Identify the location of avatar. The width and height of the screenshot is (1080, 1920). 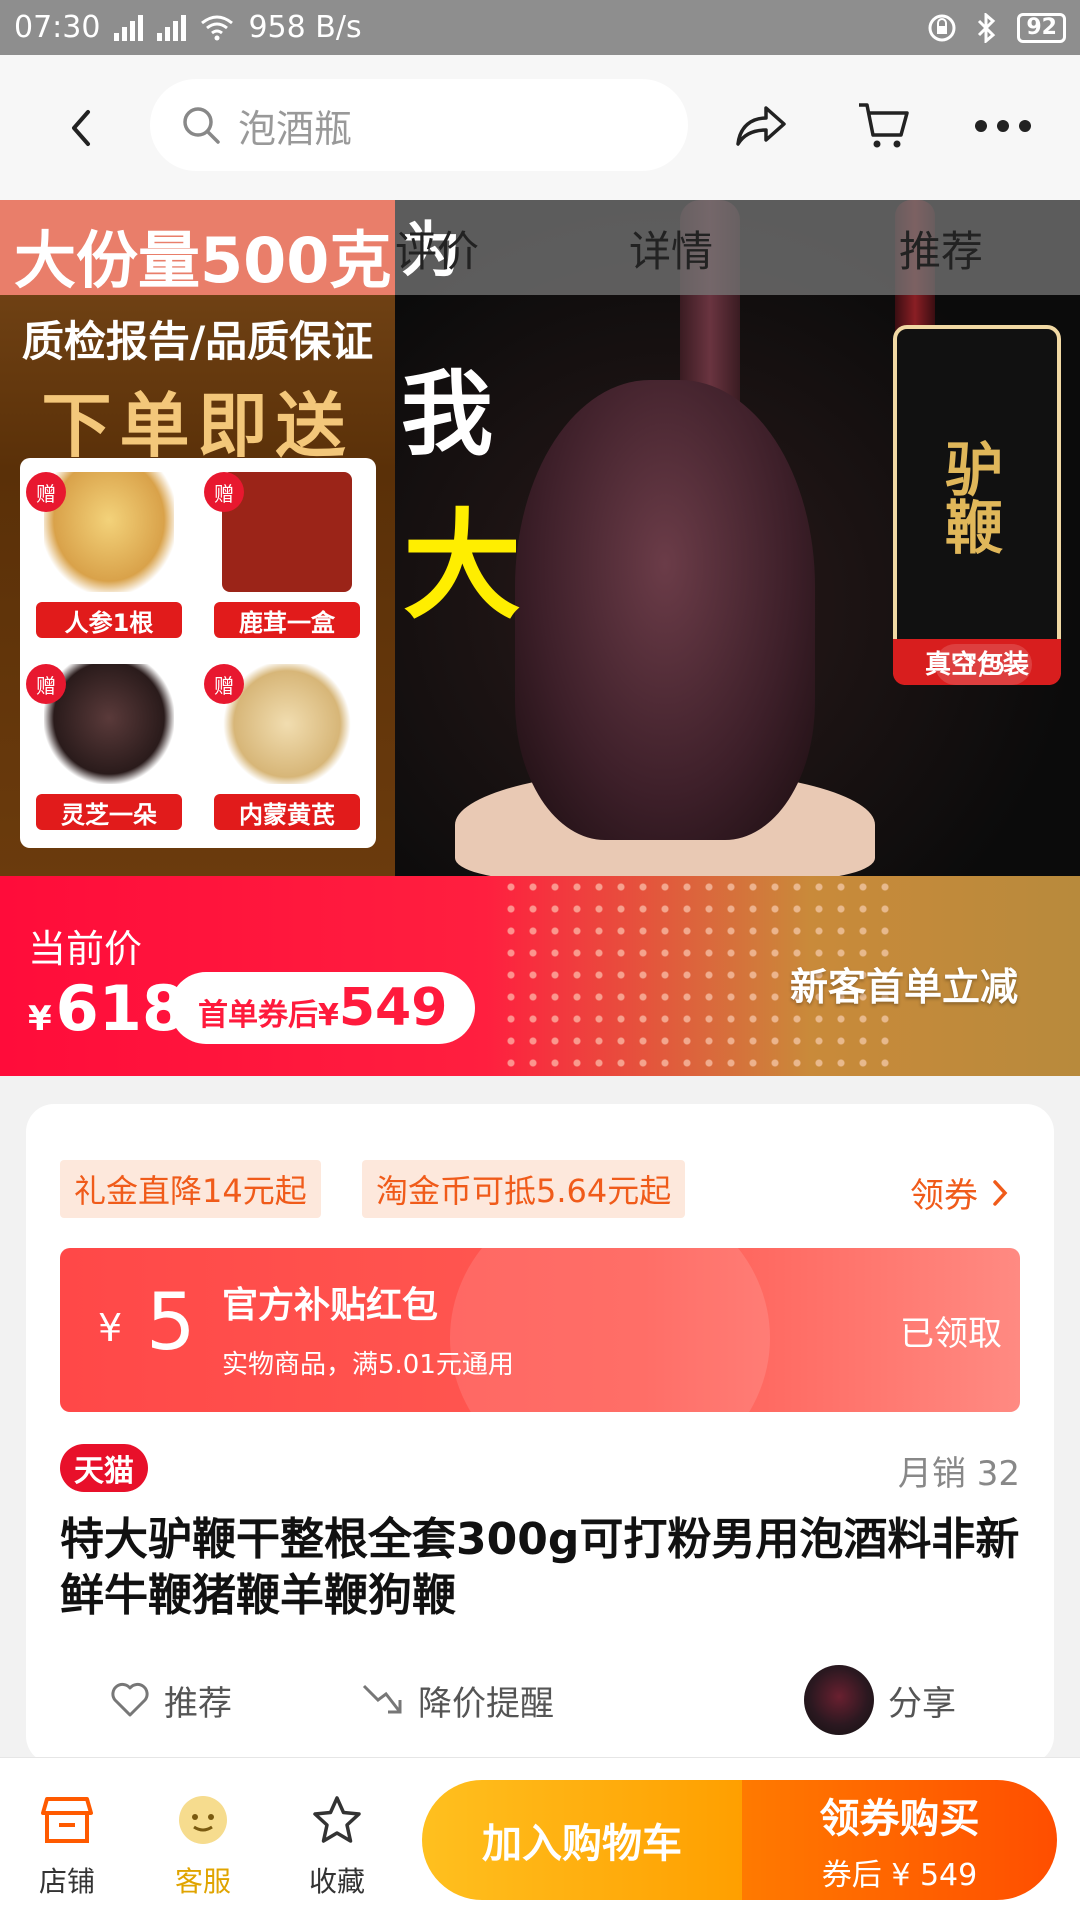
(839, 1700).